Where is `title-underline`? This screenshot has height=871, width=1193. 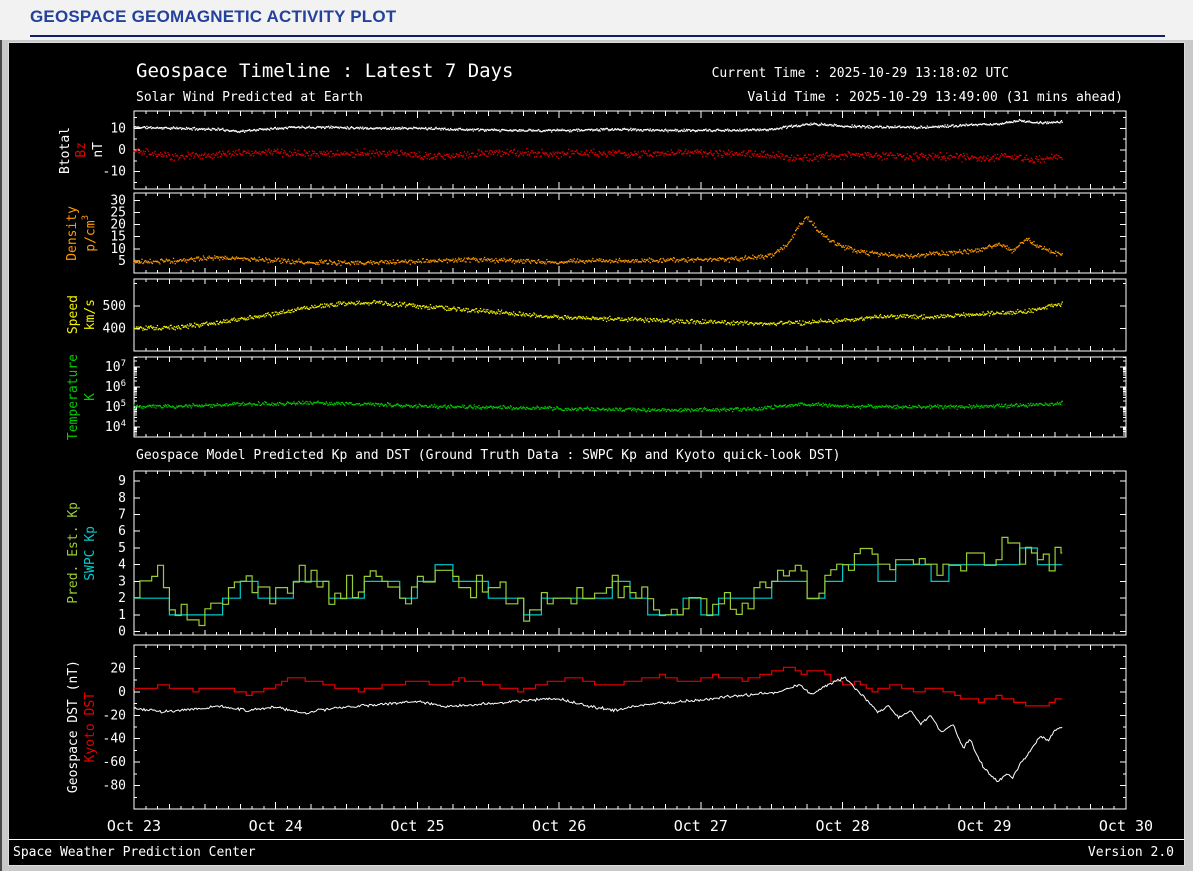 title-underline is located at coordinates (597, 36).